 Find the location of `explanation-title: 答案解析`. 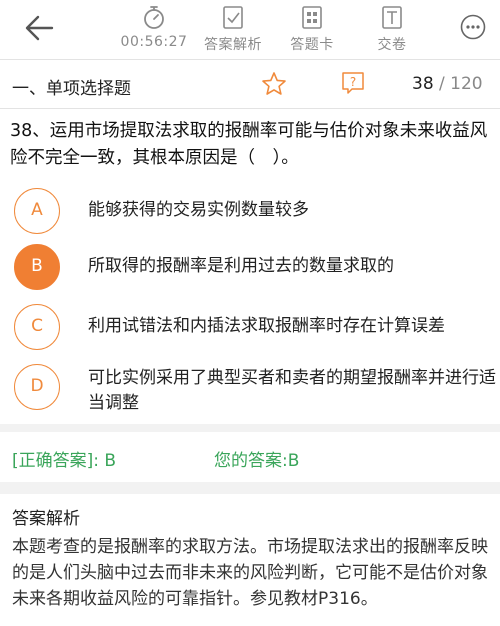

explanation-title: 答案解析 is located at coordinates (46, 519).